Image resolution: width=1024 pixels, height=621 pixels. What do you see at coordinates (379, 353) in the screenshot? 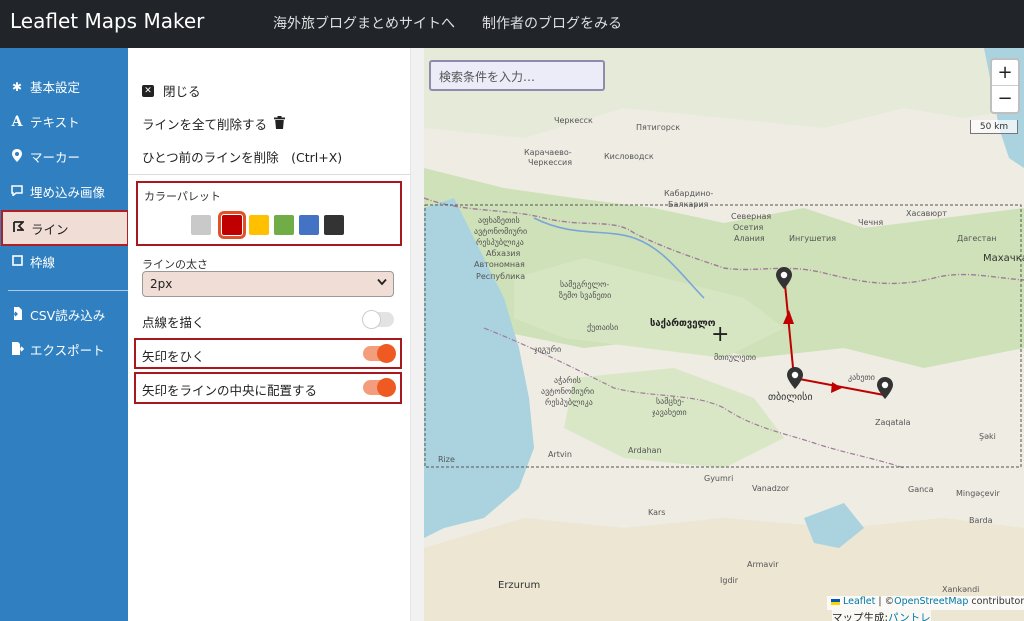
I see `arrow-toggle` at bounding box center [379, 353].